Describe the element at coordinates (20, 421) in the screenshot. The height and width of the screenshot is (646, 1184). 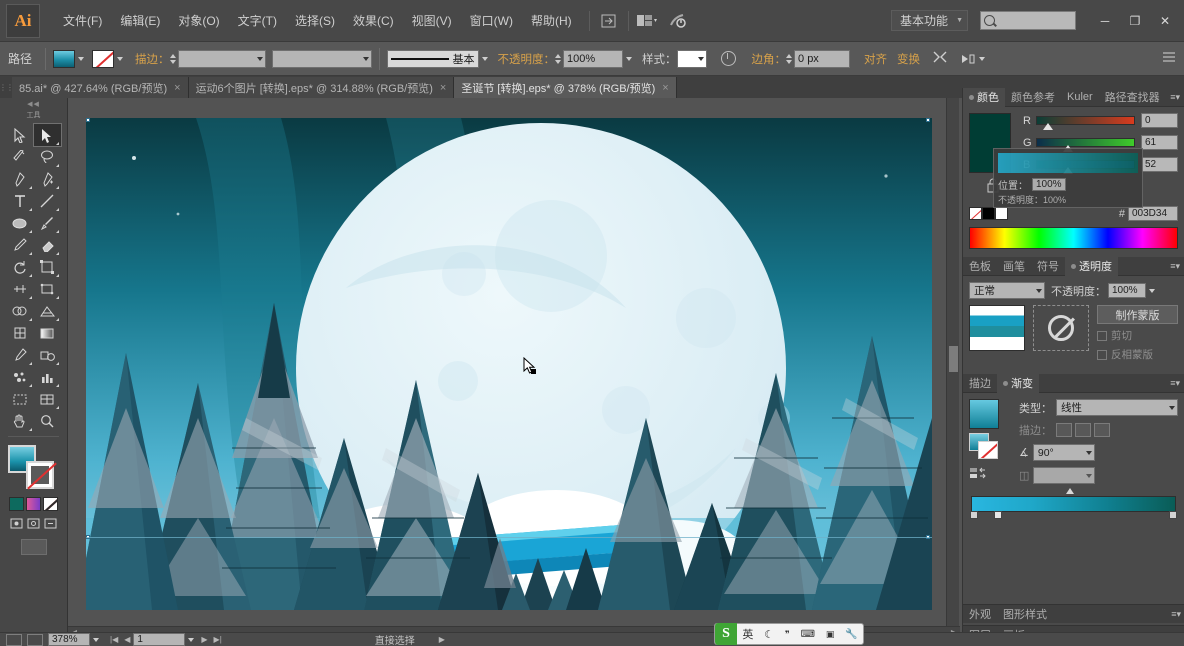
I see `hand-tool` at that location.